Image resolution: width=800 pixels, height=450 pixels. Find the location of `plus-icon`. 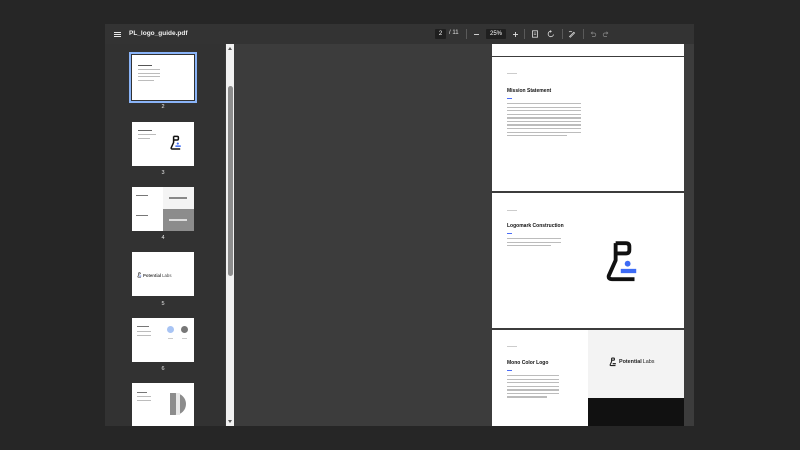

plus-icon is located at coordinates (515, 34).